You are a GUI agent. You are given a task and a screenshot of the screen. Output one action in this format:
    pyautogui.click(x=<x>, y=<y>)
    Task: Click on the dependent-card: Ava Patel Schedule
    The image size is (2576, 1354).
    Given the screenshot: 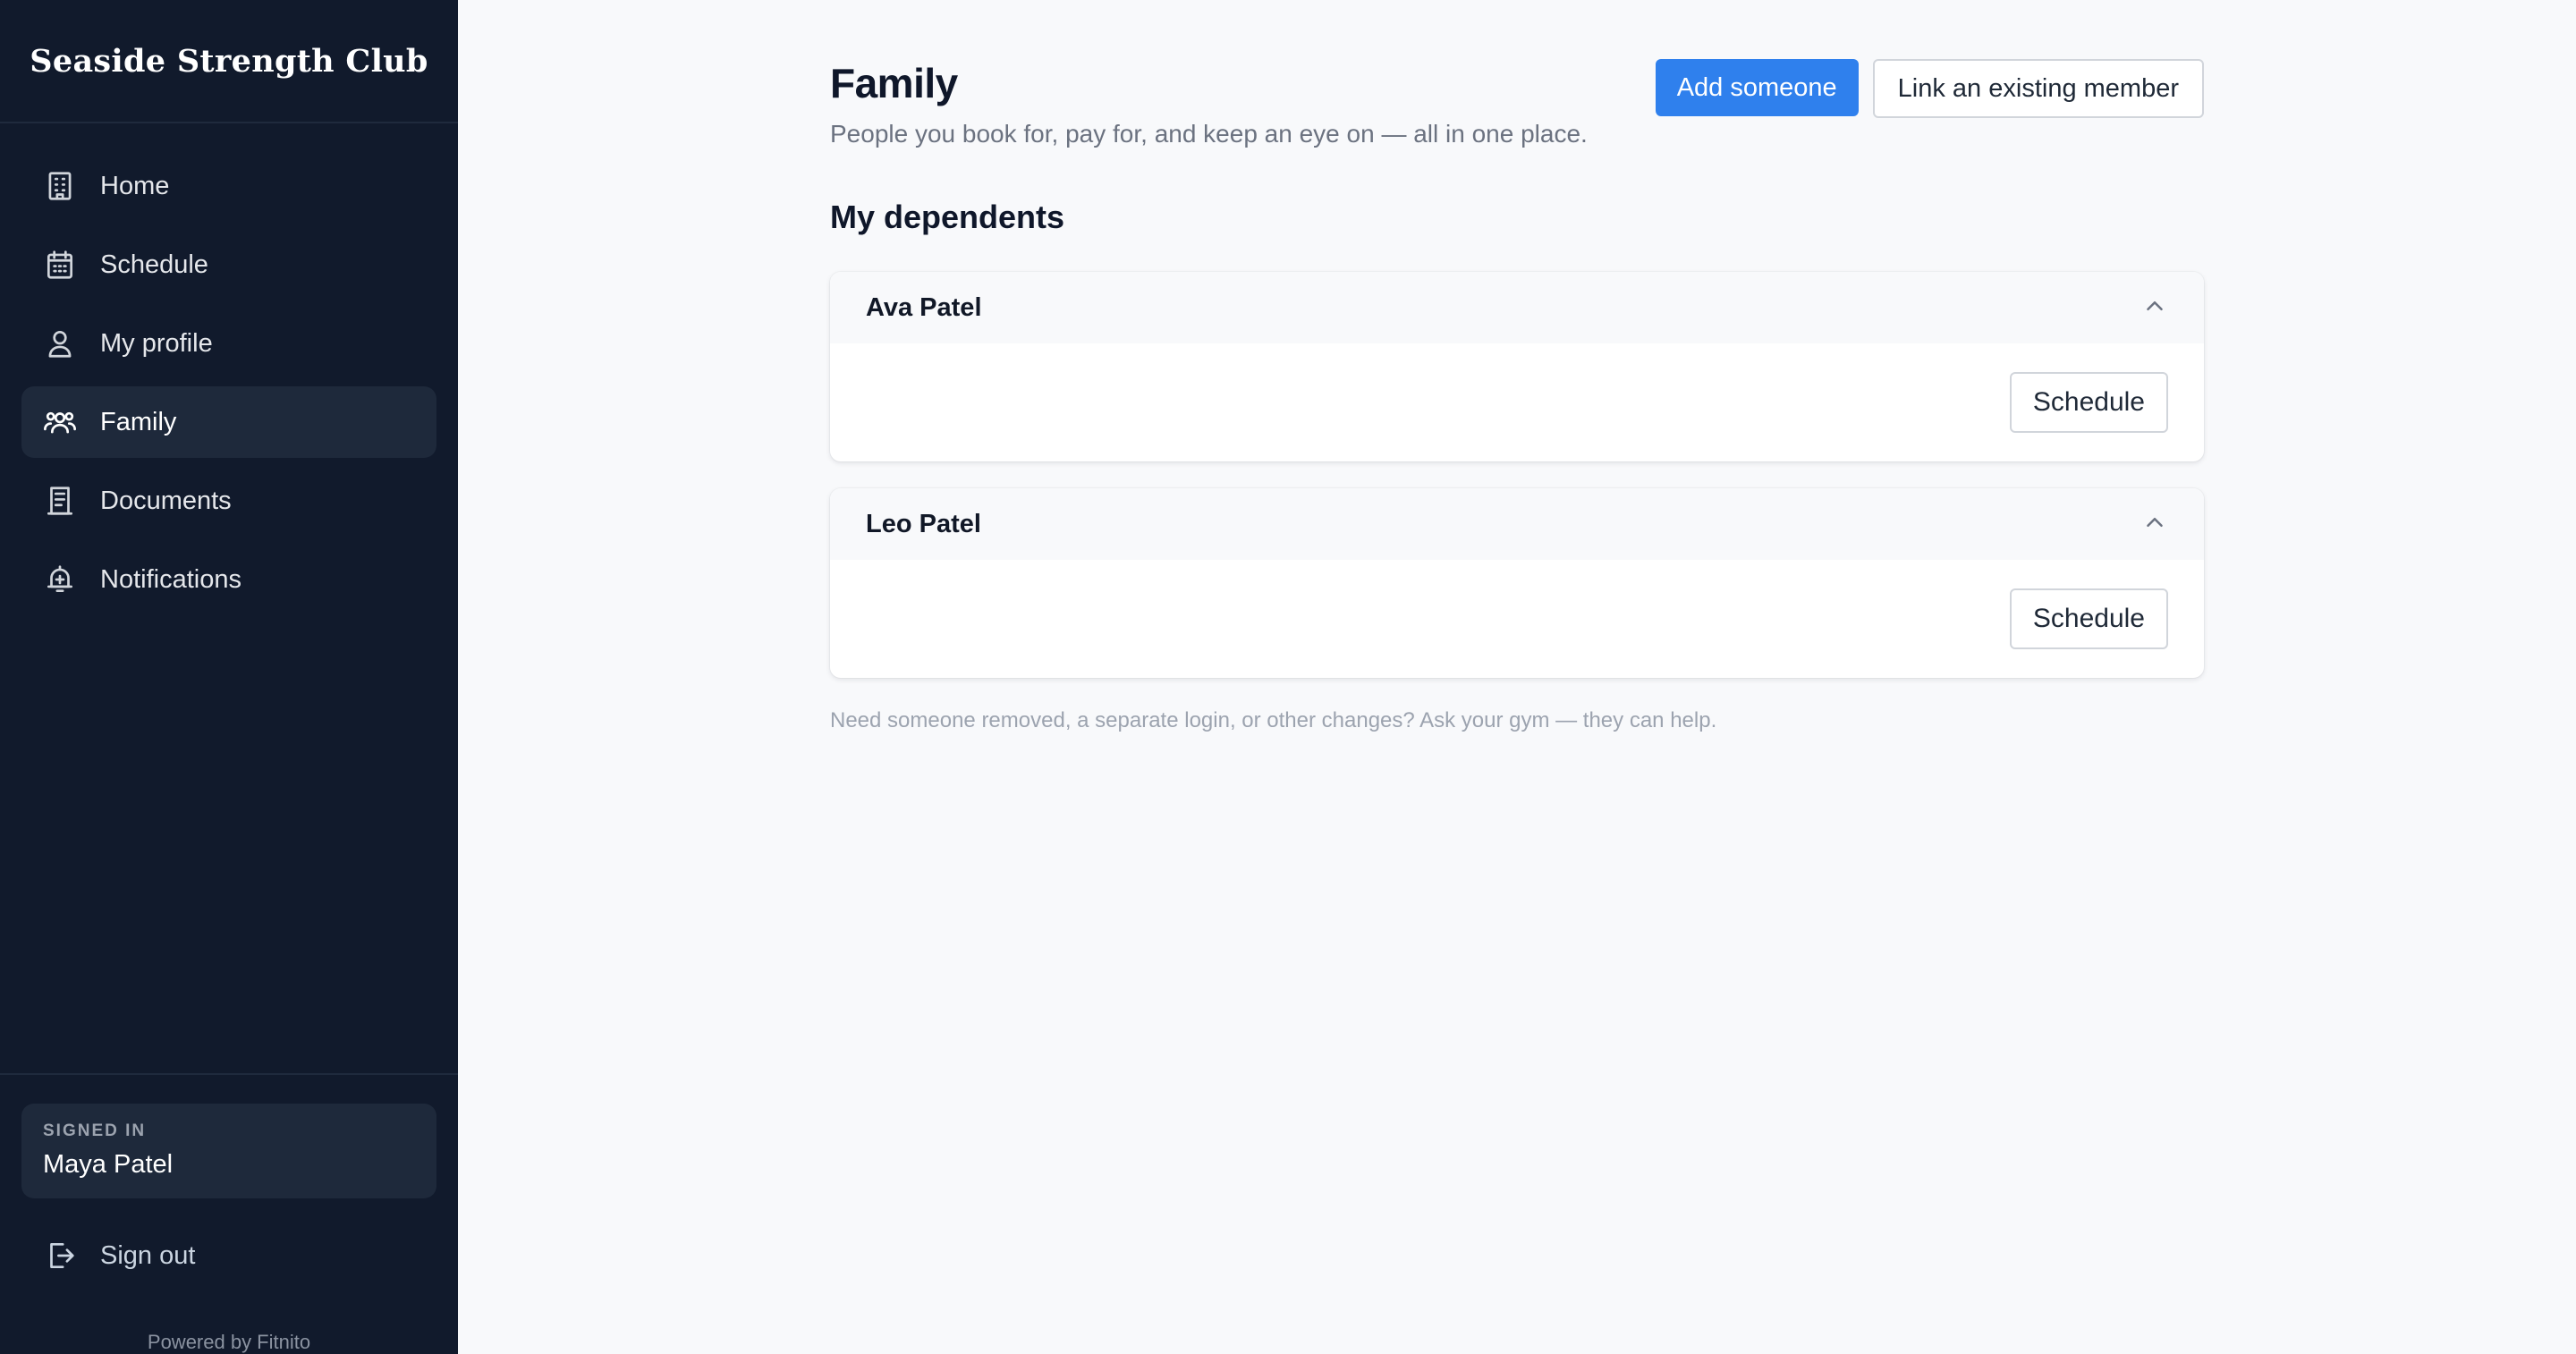 What is the action you would take?
    pyautogui.click(x=1517, y=366)
    